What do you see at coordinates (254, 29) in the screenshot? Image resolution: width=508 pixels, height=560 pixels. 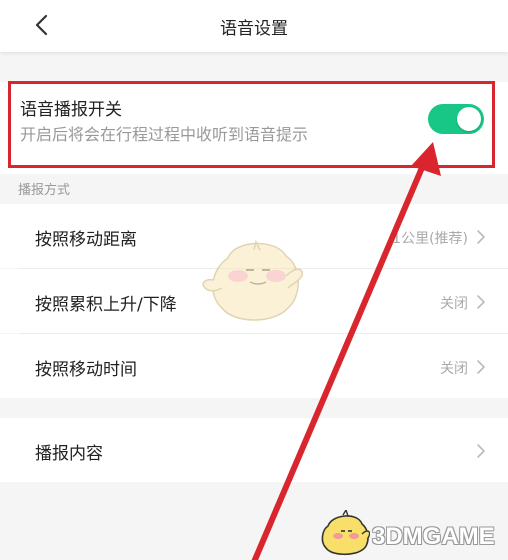 I see `page-title: 语音设置` at bounding box center [254, 29].